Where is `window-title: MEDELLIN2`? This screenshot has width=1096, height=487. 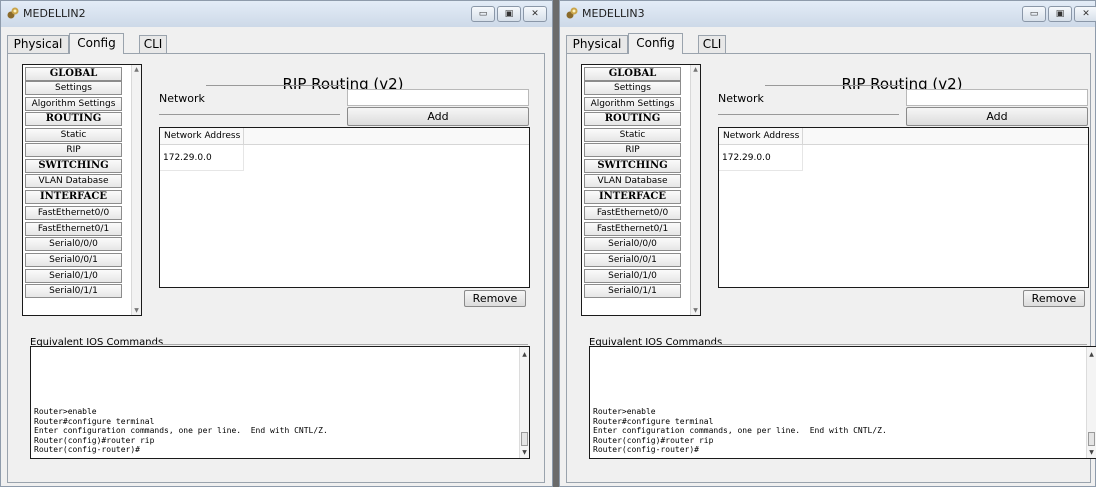
window-title: MEDELLIN2 is located at coordinates (54, 13).